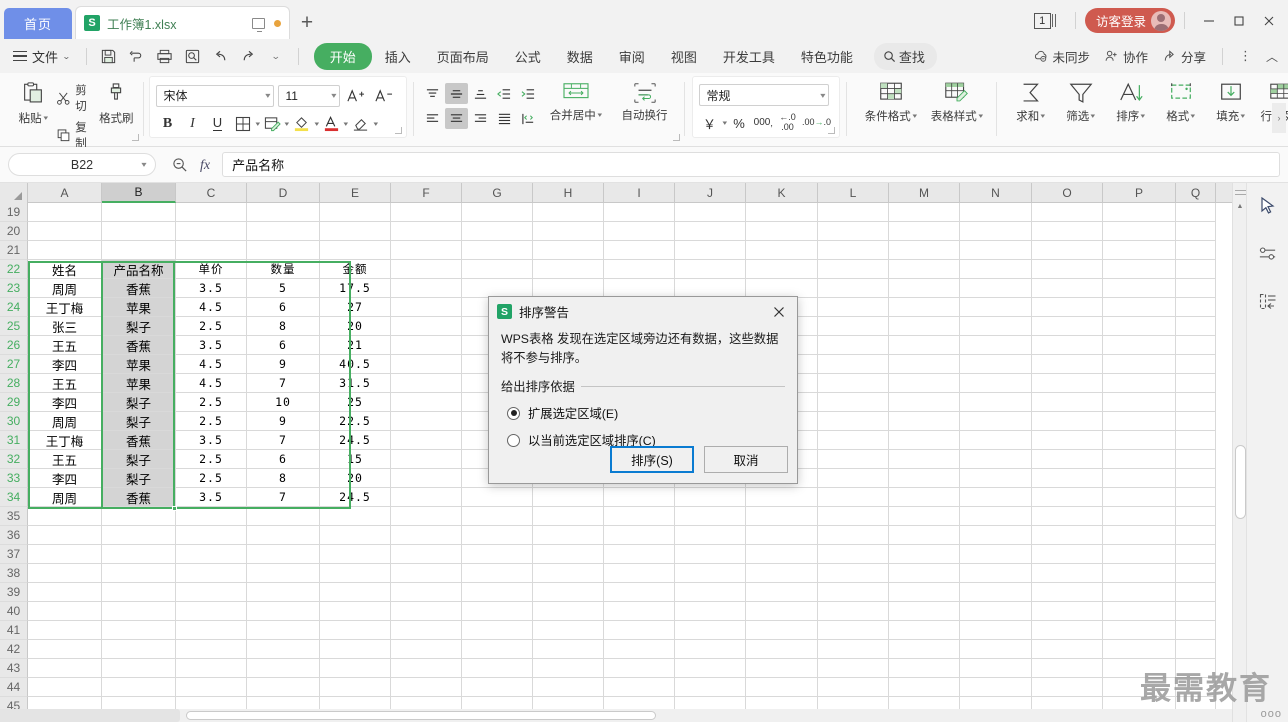 This screenshot has width=1288, height=722. I want to click on cell-E33: 20, so click(355, 478).